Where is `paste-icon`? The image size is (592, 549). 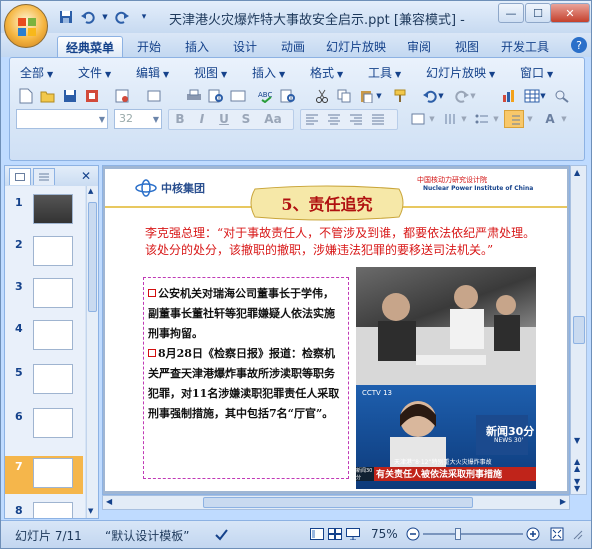
paste-icon is located at coordinates (366, 96).